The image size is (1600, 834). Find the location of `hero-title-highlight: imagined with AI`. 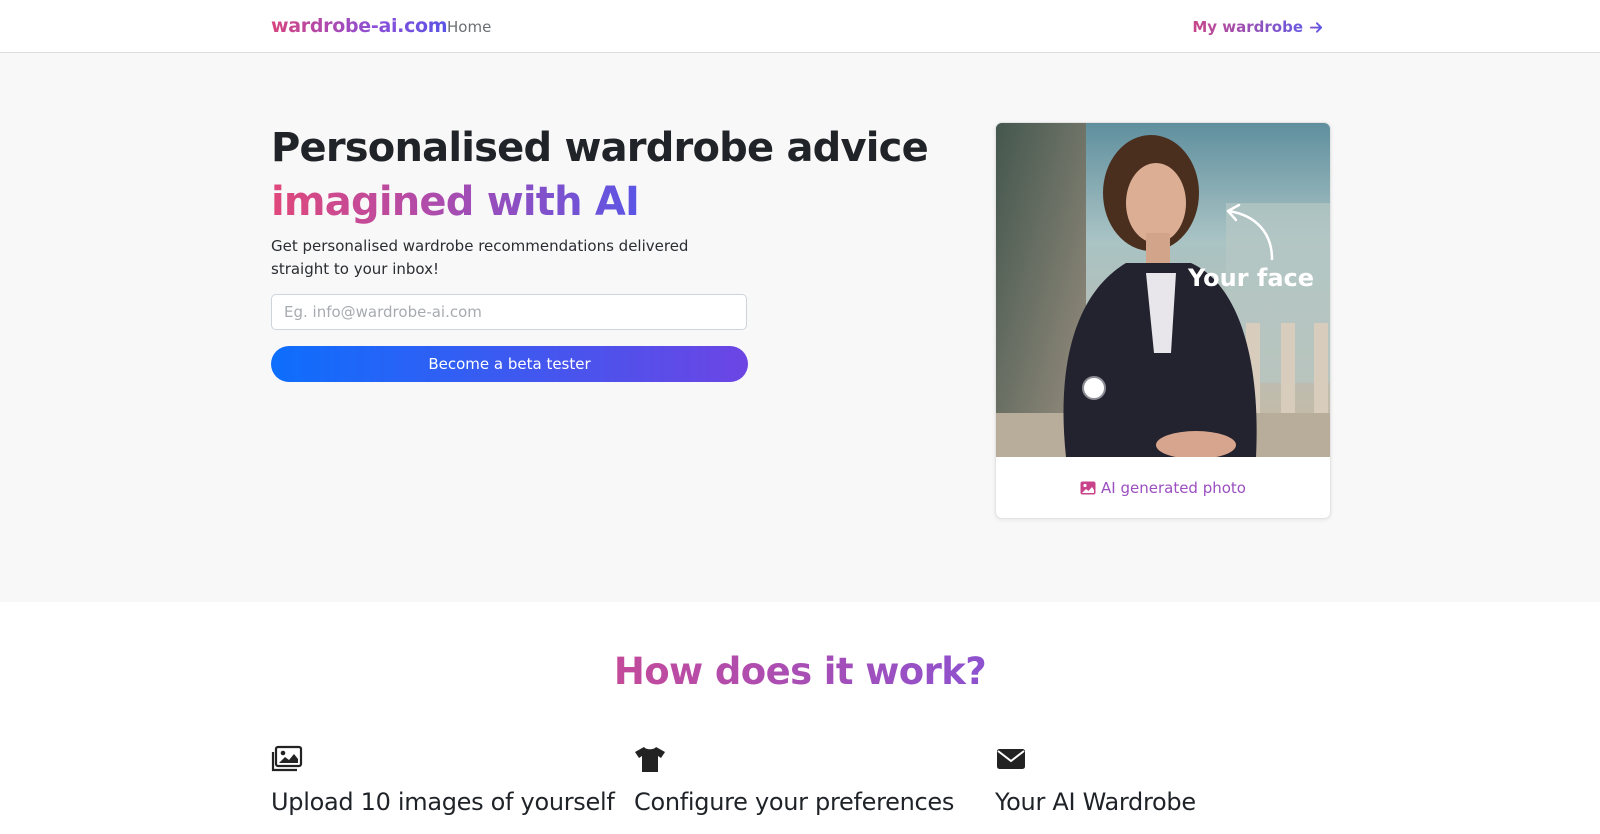

hero-title-highlight: imagined with AI is located at coordinates (455, 202).